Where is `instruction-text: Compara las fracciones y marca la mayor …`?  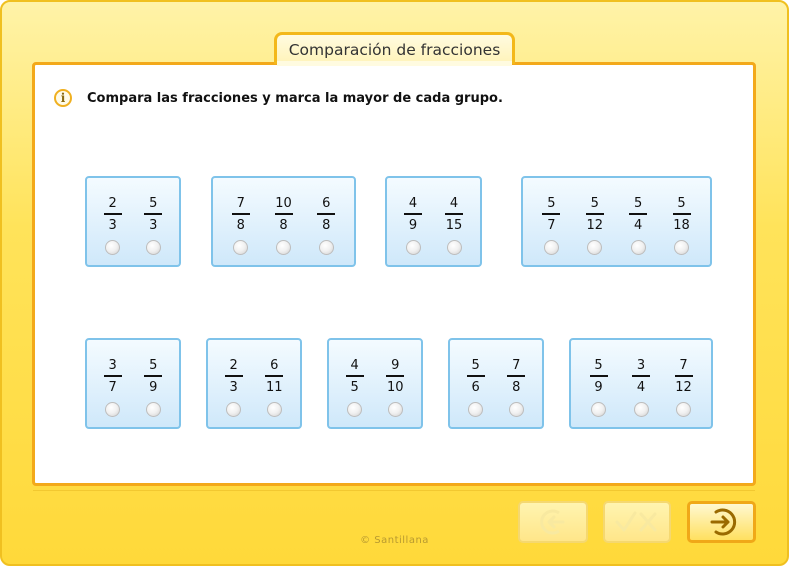 instruction-text: Compara las fracciones y marca la mayor … is located at coordinates (295, 98).